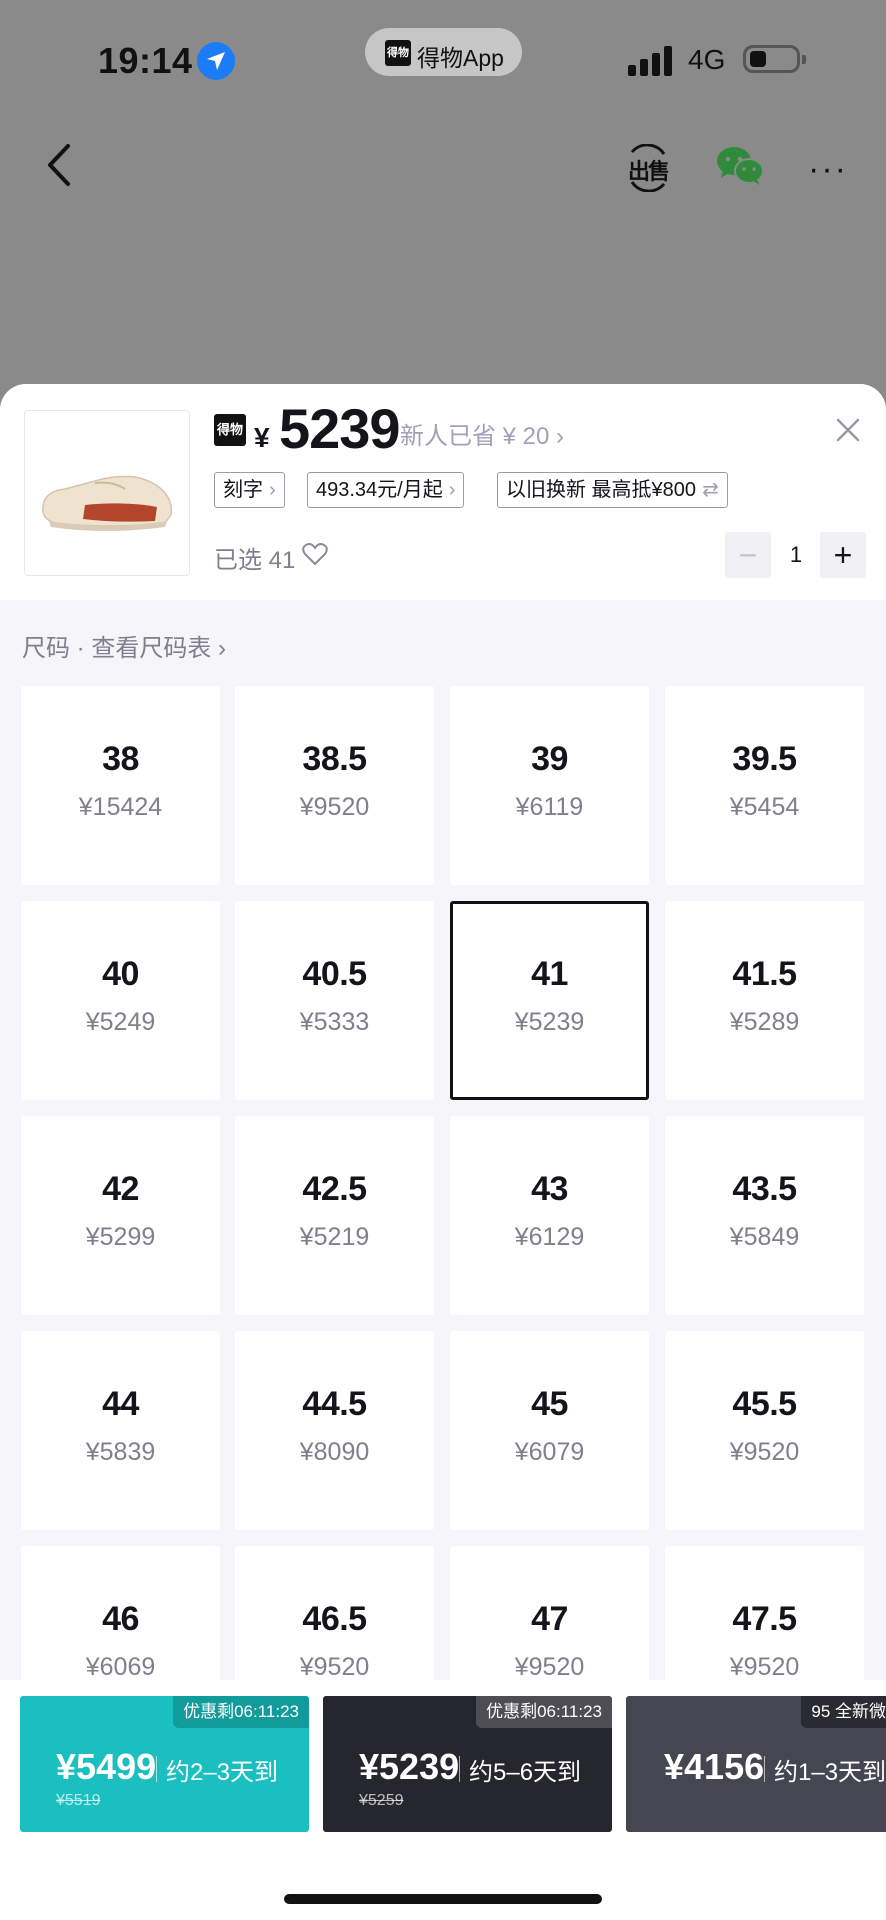 The width and height of the screenshot is (886, 1920). Describe the element at coordinates (222, 1772) in the screenshot. I see `delivery-eta: 约2–3天到` at that location.